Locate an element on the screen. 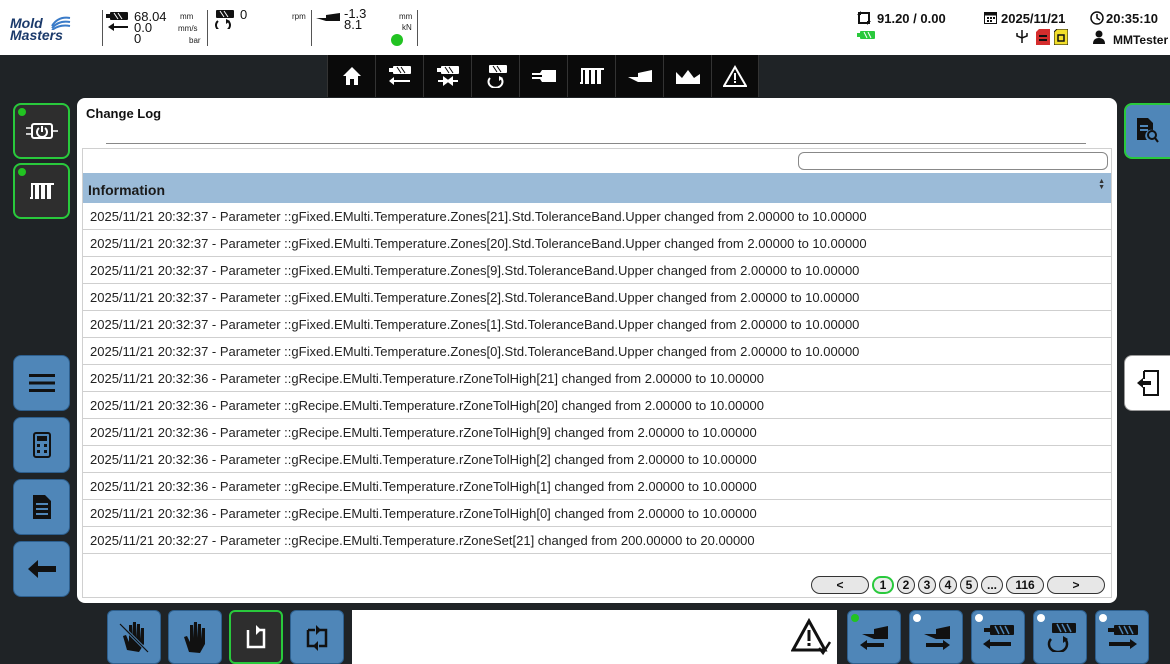 The height and width of the screenshot is (664, 1170). injection-pressure-value: 0 is located at coordinates (138, 38).